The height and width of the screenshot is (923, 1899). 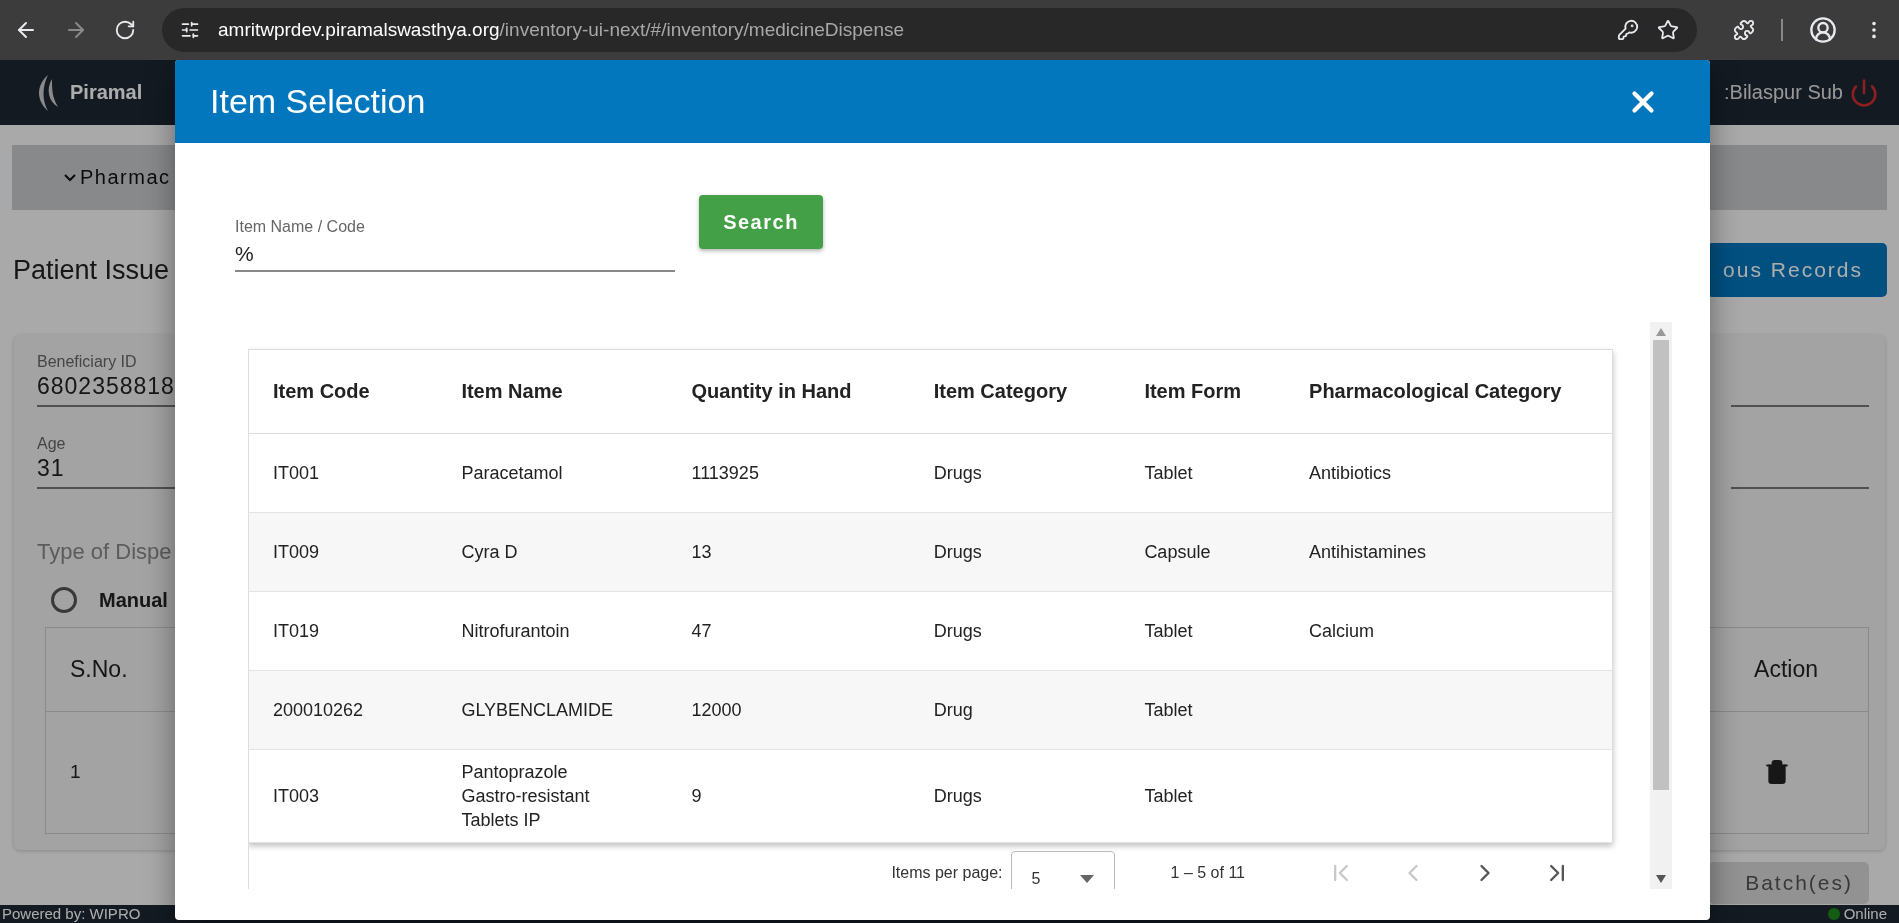 What do you see at coordinates (1823, 30) in the screenshot?
I see `profile-icon` at bounding box center [1823, 30].